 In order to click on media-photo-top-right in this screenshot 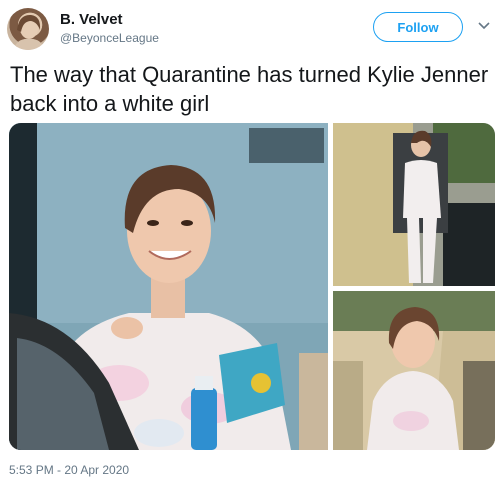, I will do `click(414, 204)`.